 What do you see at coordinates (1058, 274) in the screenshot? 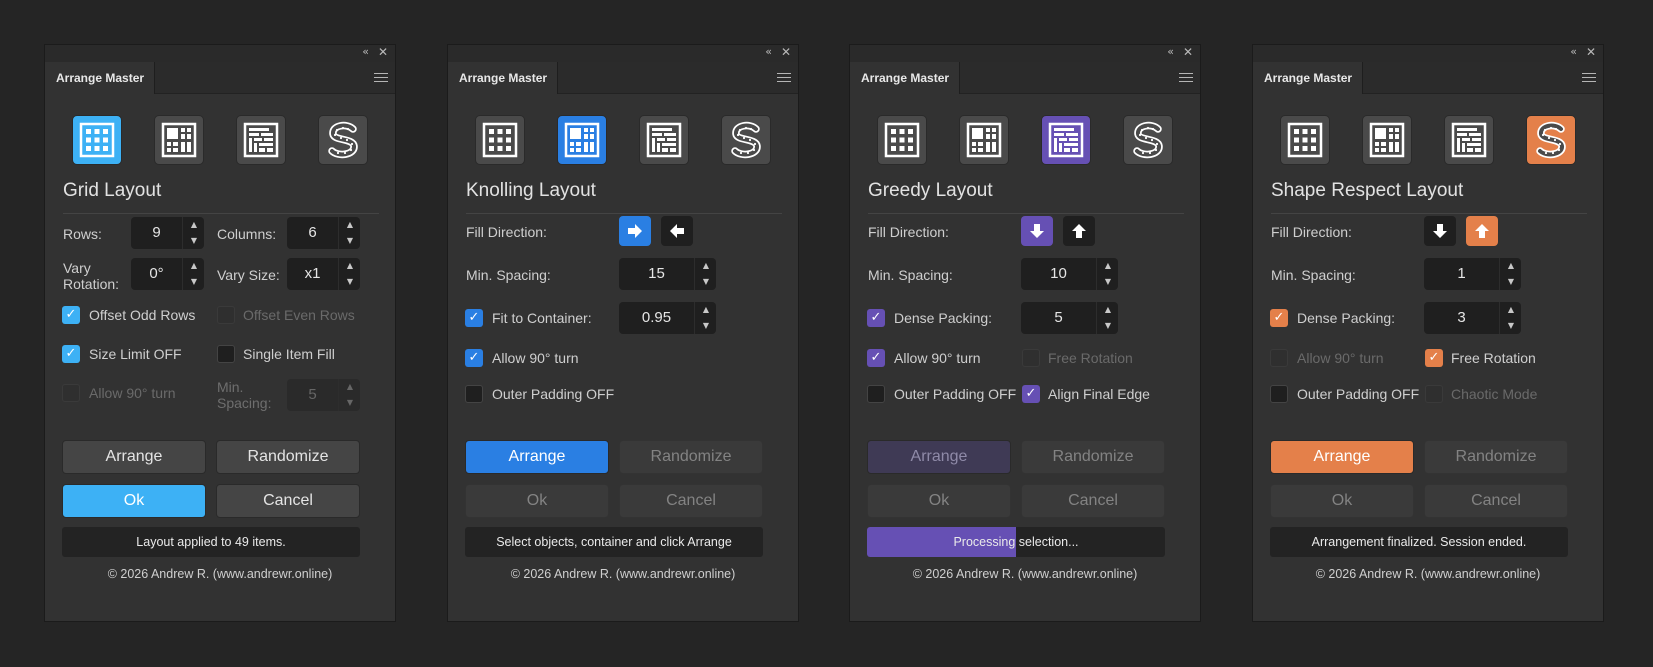
I see `min-spacing-value: 10` at bounding box center [1058, 274].